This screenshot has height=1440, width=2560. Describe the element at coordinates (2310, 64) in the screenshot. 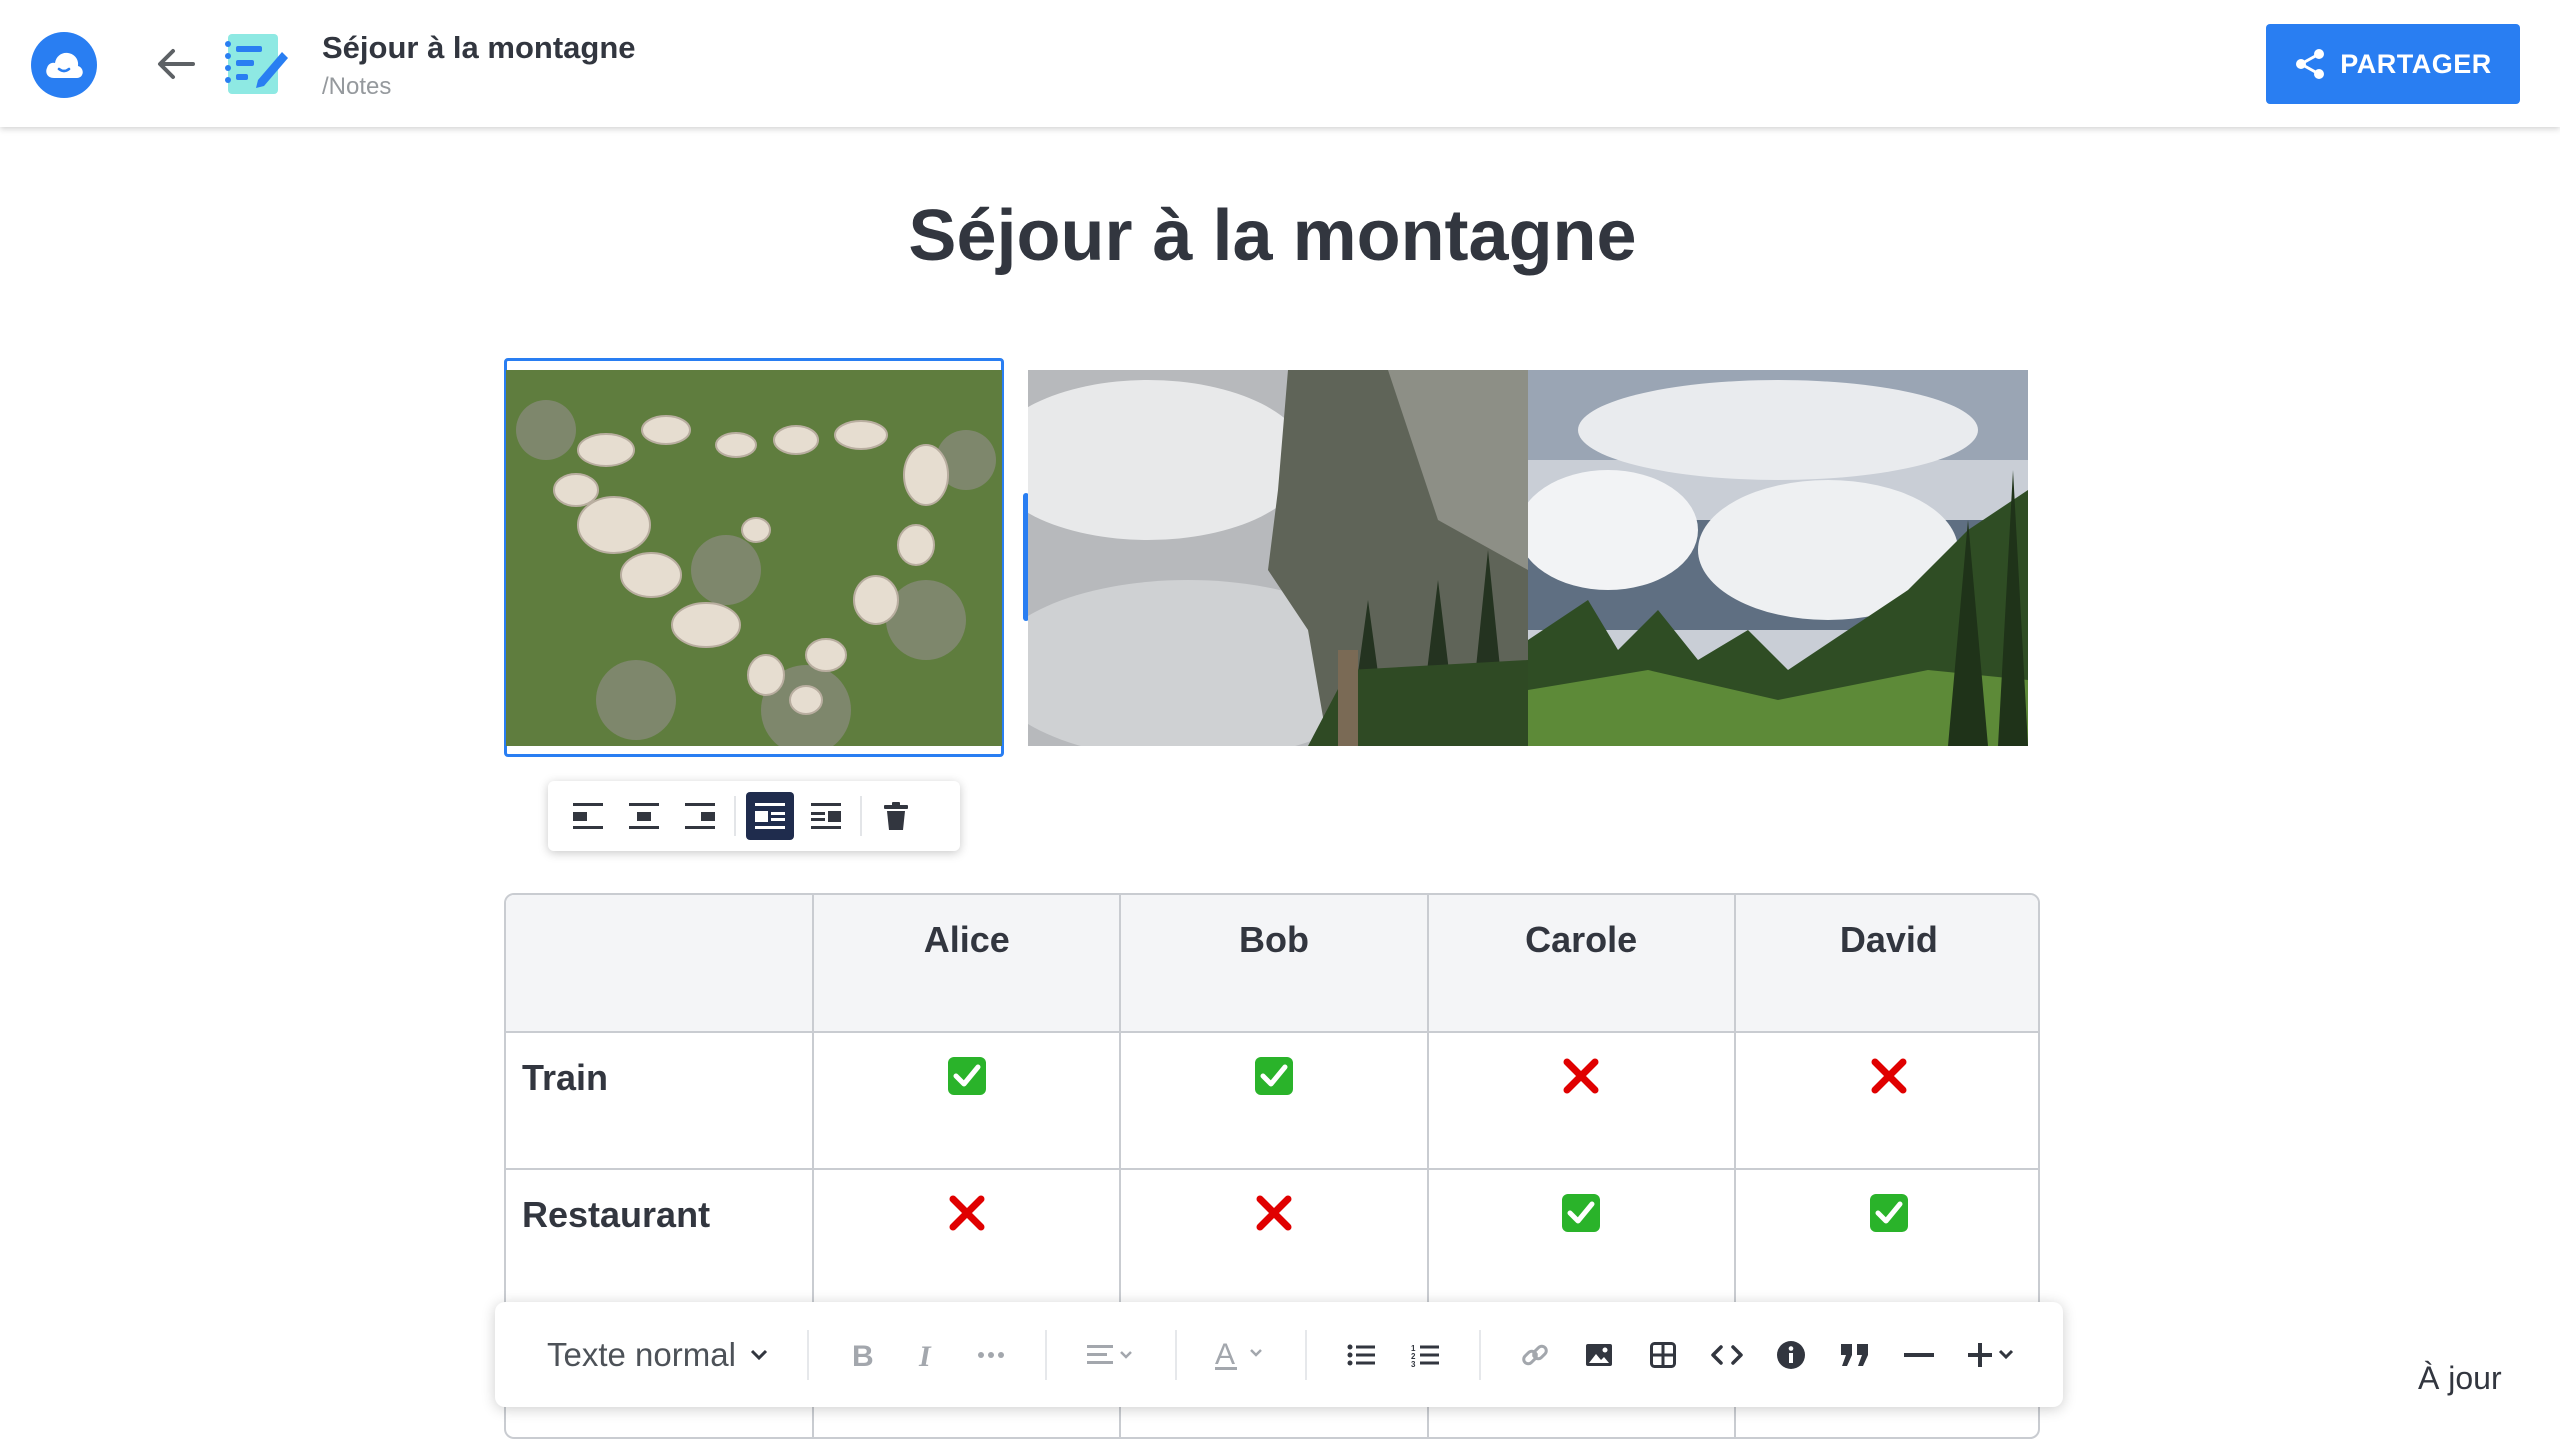

I see `share-icon` at that location.